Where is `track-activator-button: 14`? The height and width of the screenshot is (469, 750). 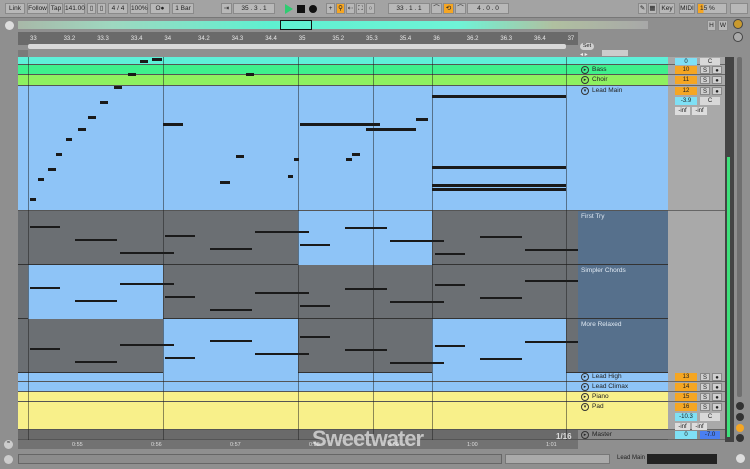 track-activator-button: 14 is located at coordinates (686, 387).